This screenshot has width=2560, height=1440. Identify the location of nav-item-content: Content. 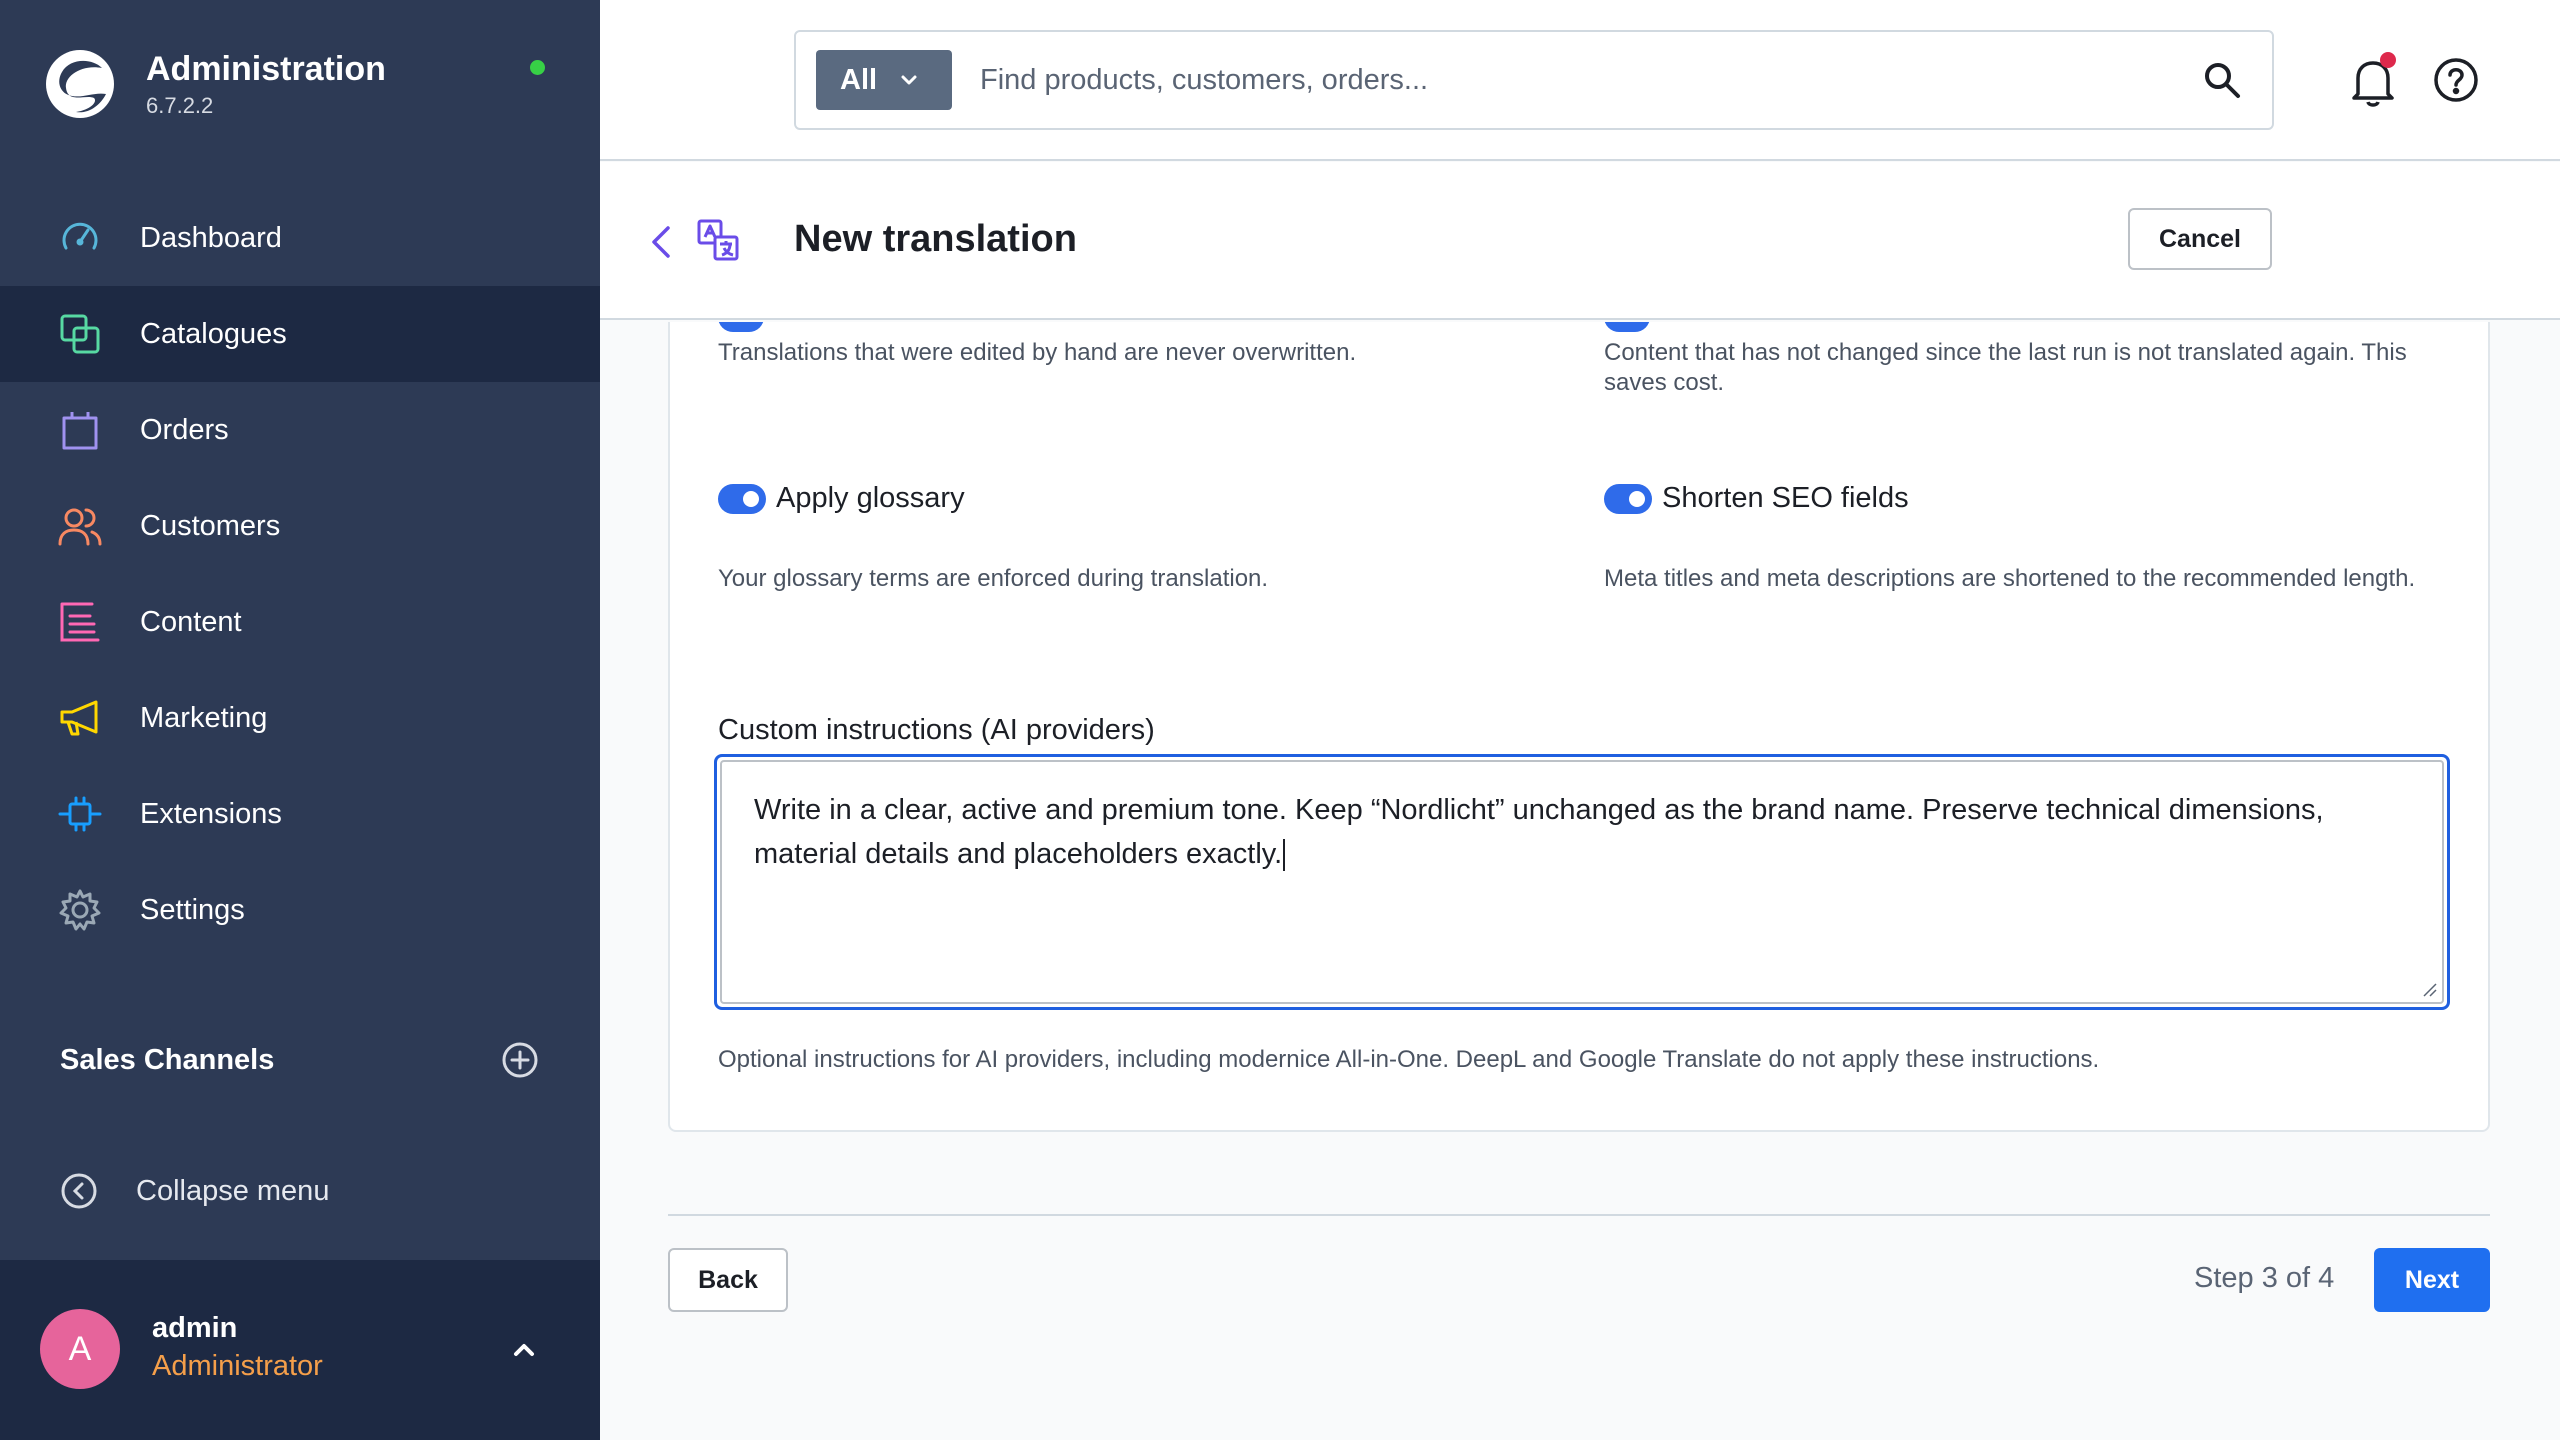
(300, 622).